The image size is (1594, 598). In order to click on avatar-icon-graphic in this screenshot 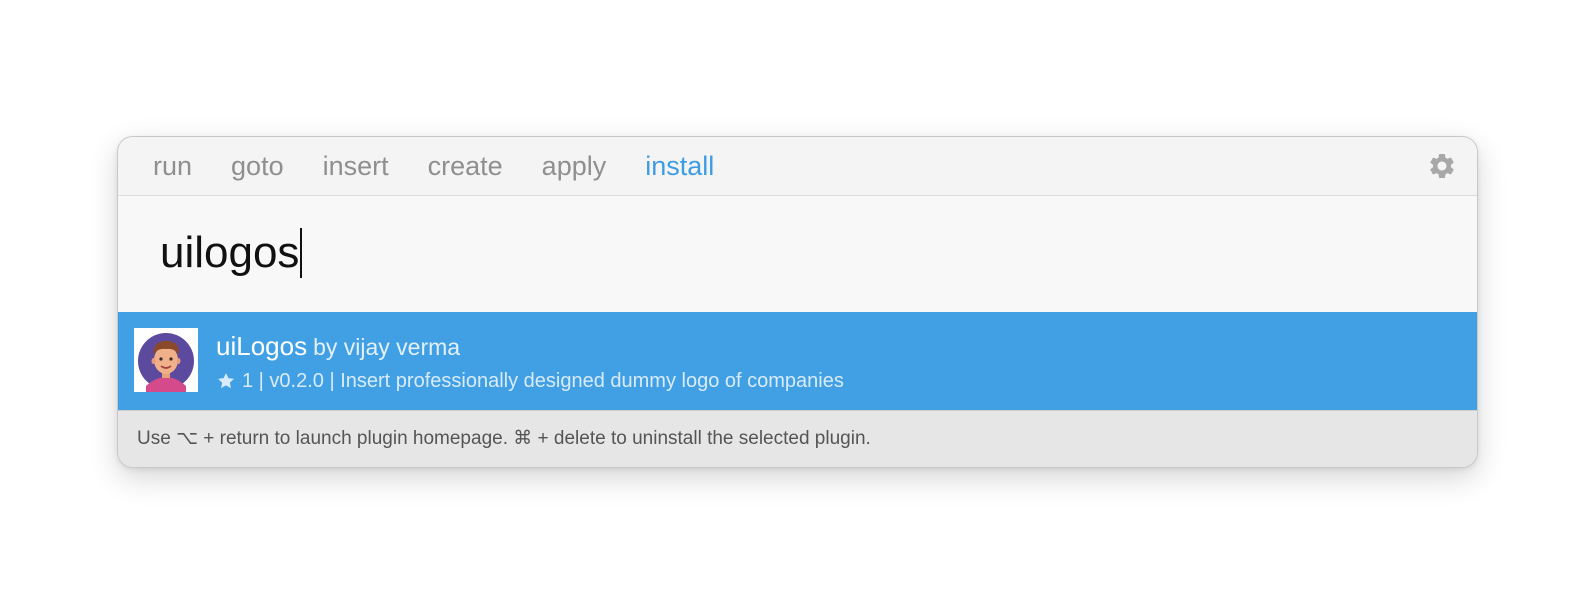, I will do `click(166, 360)`.